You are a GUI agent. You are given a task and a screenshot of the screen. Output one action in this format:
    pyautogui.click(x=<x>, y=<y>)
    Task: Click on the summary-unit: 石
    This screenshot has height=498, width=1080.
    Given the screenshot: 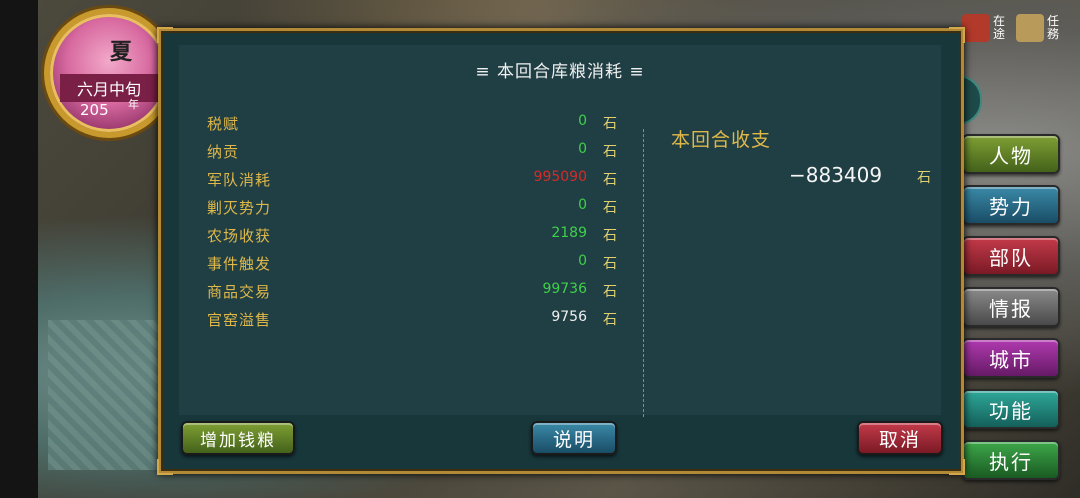 What is the action you would take?
    pyautogui.click(x=924, y=178)
    